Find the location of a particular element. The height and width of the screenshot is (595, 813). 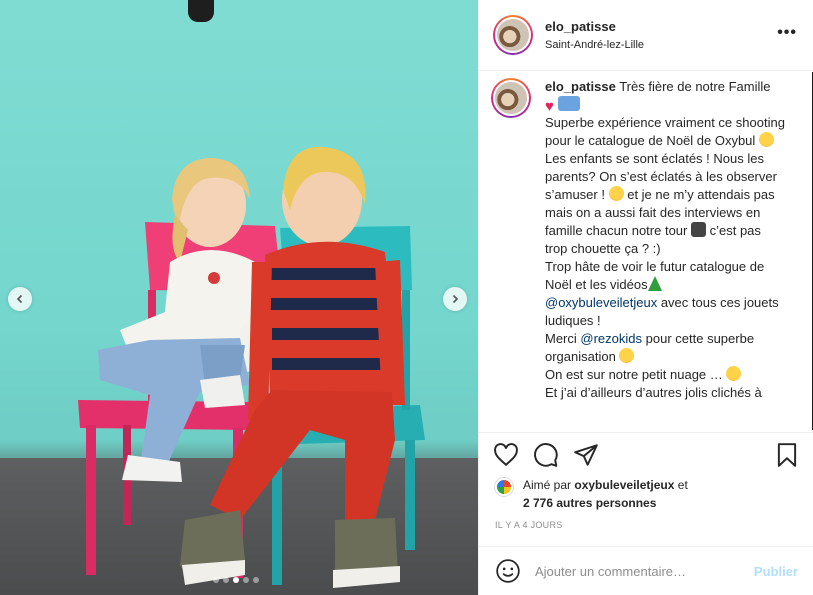

mention-link: @rezokids is located at coordinates (611, 338).